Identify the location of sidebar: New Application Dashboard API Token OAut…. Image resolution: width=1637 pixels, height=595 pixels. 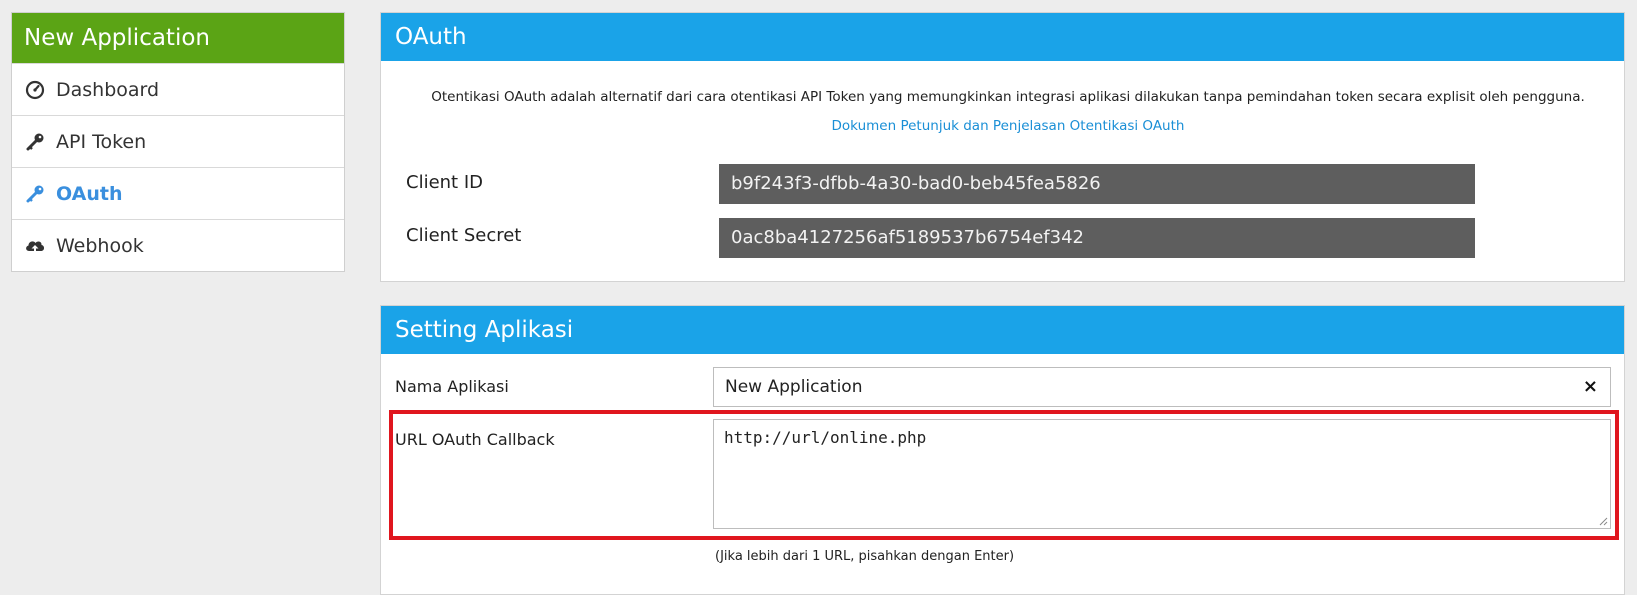
(178, 142).